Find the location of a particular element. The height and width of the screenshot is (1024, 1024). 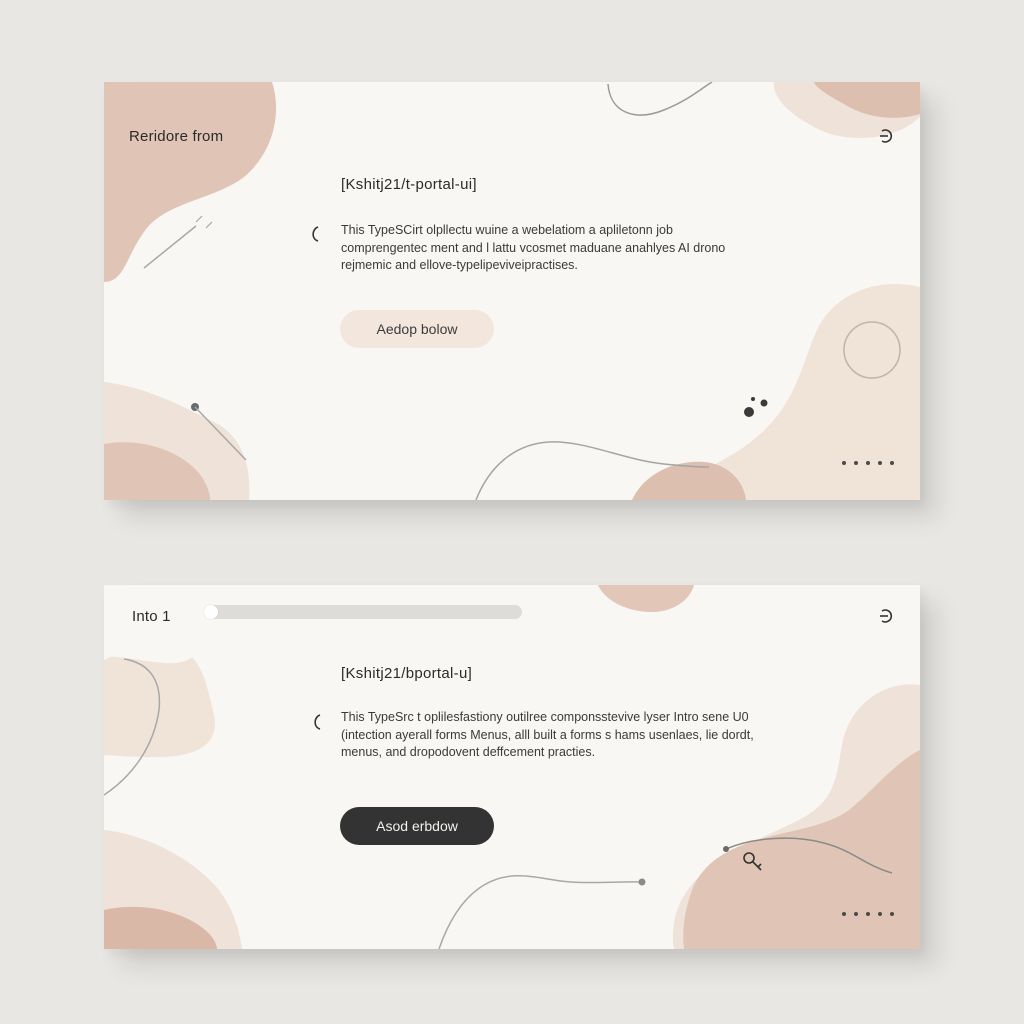

progress-fill is located at coordinates (211, 612).